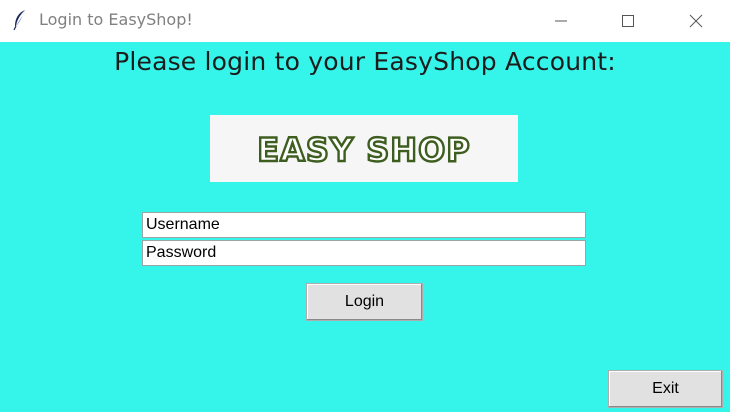 This screenshot has height=412, width=730. I want to click on username-field, so click(364, 225).